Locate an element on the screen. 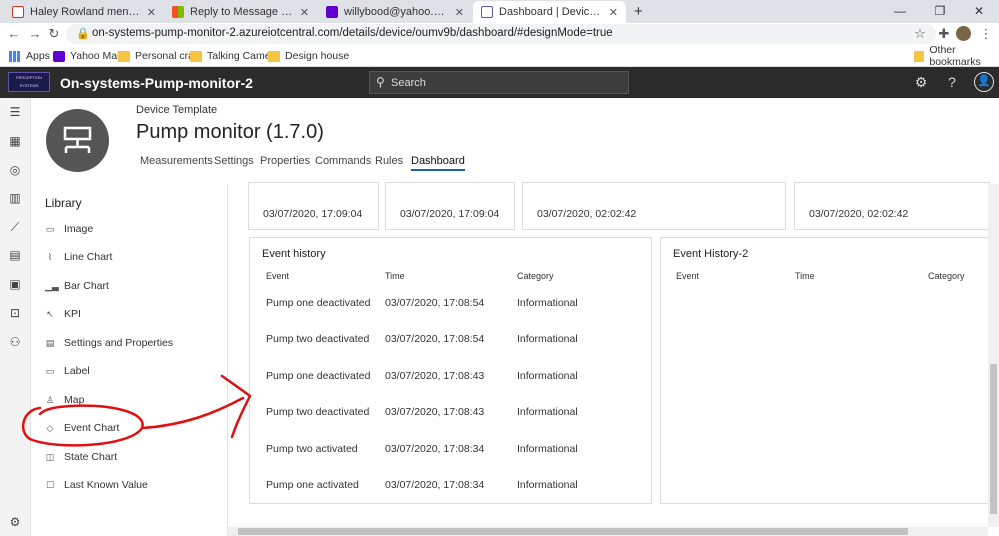 The height and width of the screenshot is (536, 999). folder-icon is located at coordinates (274, 56).